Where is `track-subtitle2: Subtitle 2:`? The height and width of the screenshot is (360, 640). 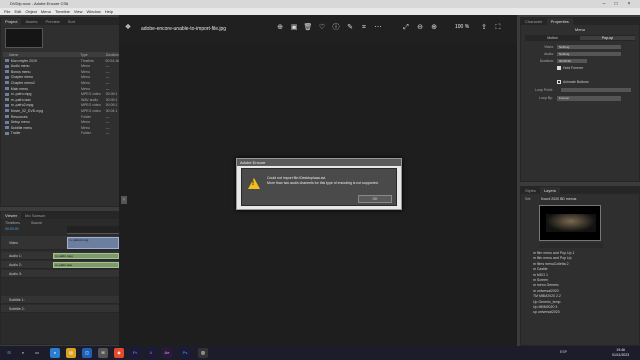 track-subtitle2: Subtitle 2: is located at coordinates (61, 309).